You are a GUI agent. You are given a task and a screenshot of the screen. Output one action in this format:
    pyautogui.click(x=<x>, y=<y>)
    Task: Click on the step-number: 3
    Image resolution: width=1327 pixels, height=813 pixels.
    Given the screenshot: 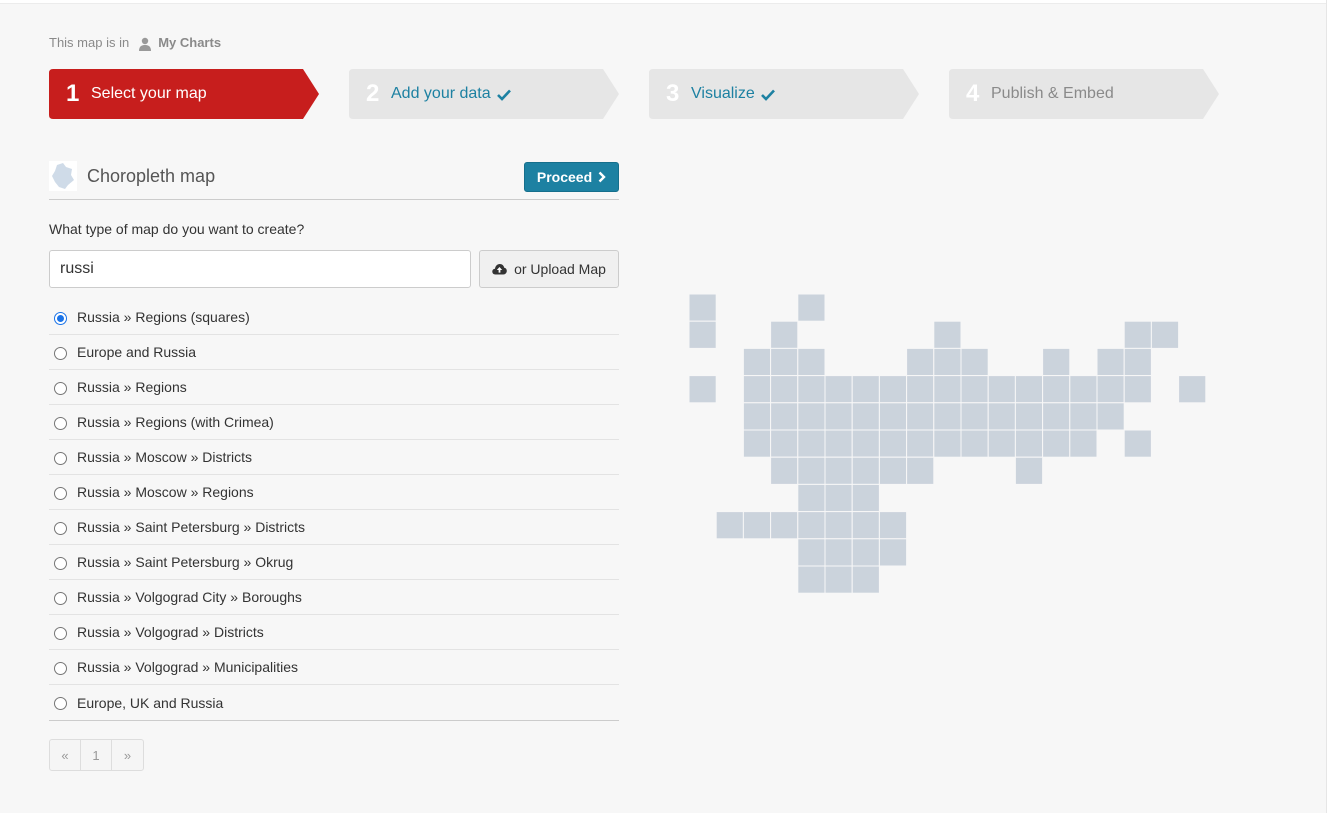 What is the action you would take?
    pyautogui.click(x=673, y=93)
    